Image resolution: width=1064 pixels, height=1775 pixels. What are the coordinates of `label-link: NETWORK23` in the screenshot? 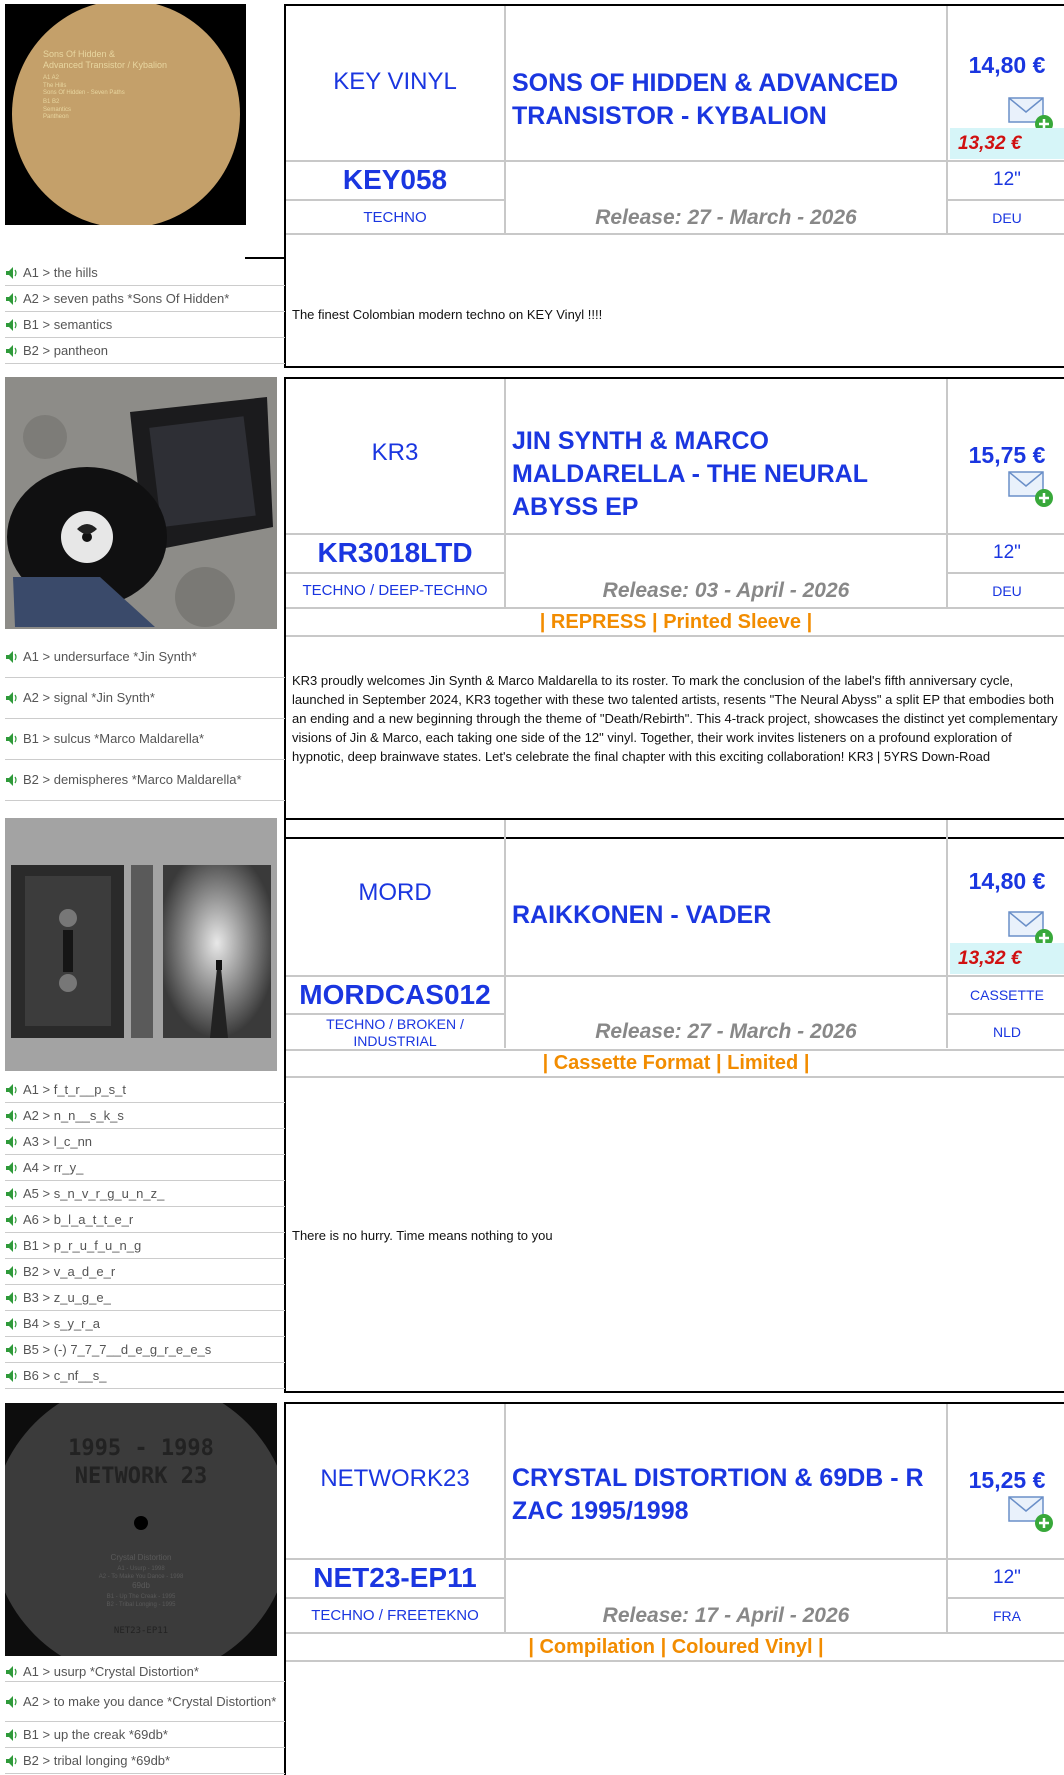 It's located at (395, 1479).